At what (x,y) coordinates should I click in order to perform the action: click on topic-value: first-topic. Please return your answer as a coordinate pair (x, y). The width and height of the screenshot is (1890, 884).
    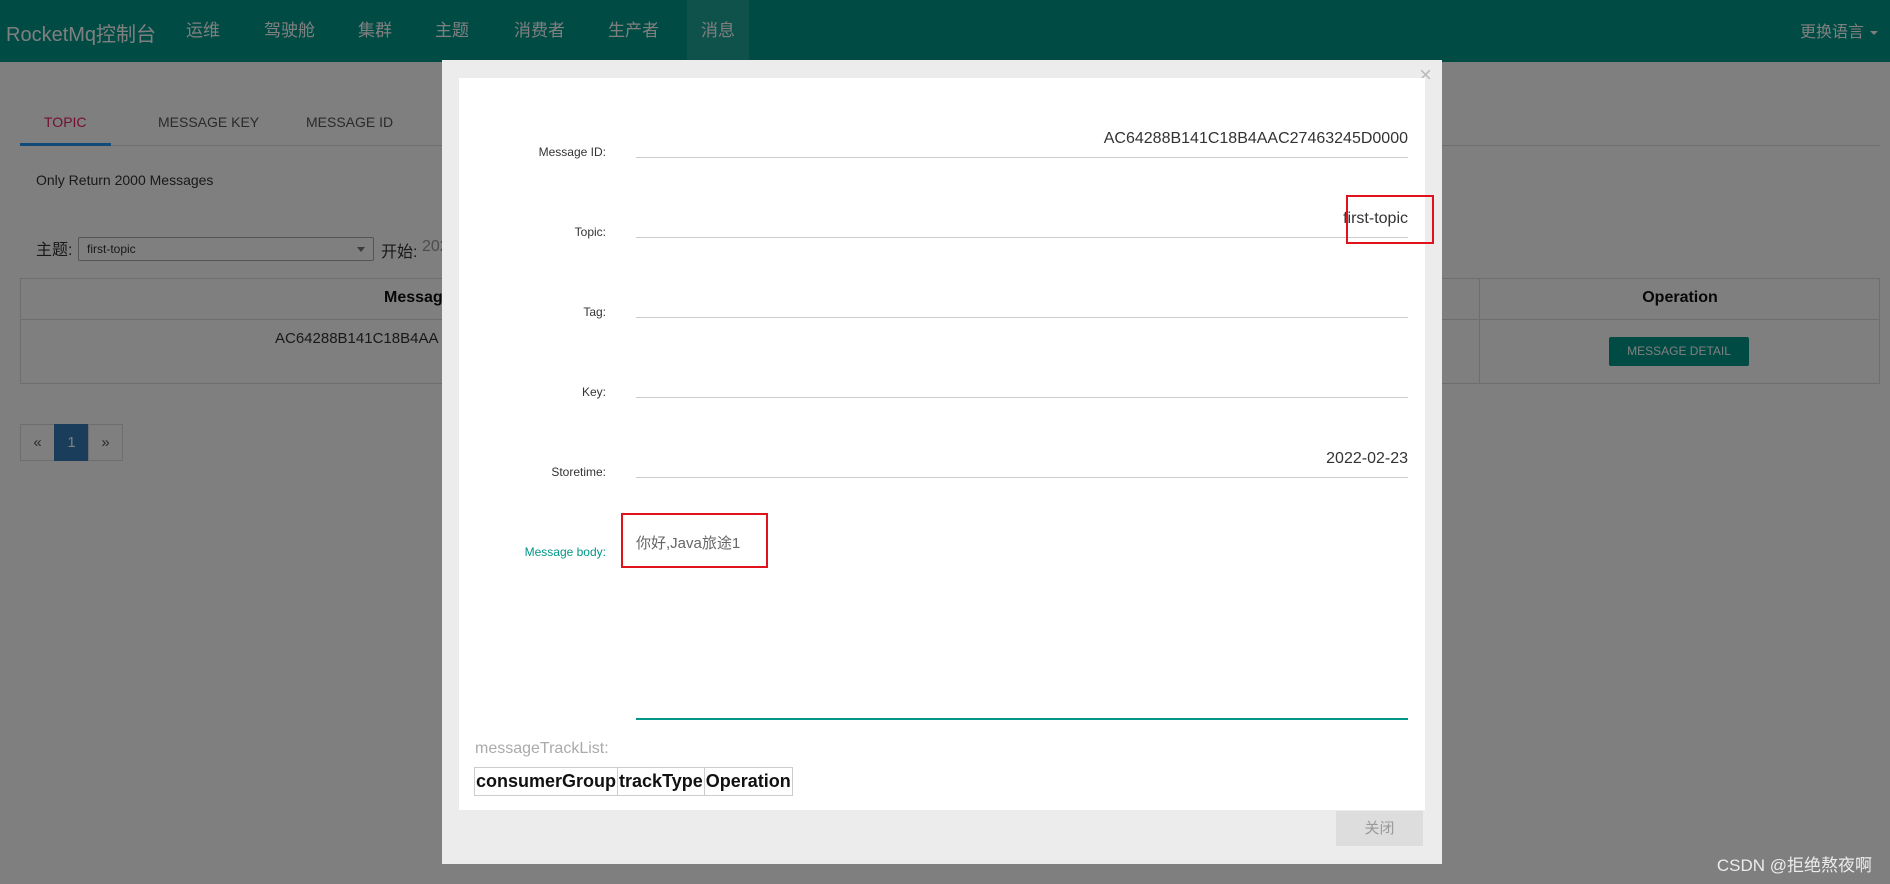
    Looking at the image, I should click on (1375, 218).